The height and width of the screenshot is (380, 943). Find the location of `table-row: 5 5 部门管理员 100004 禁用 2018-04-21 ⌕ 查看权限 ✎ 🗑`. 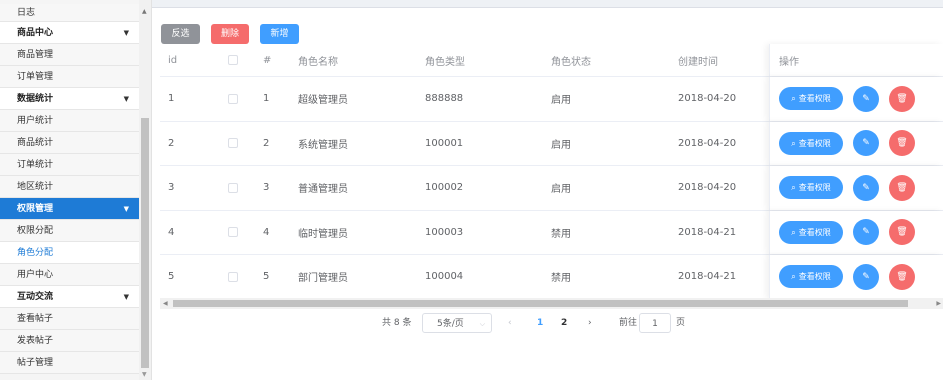

table-row: 5 5 部门管理员 100004 禁用 2018-04-21 ⌕ 查看权限 ✎ 🗑 is located at coordinates (551, 277).